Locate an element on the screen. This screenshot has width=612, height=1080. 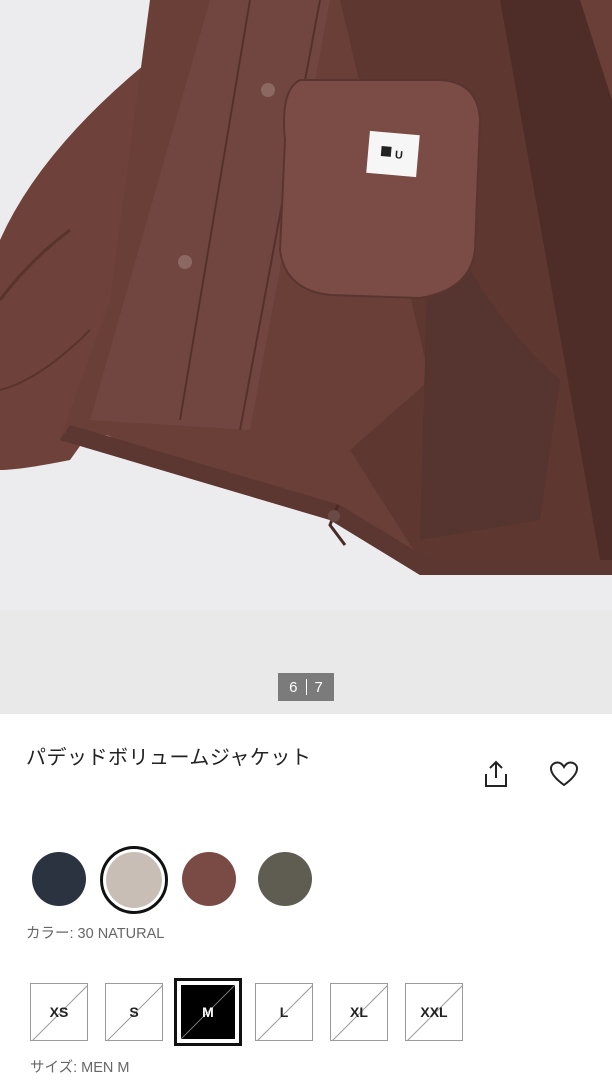
selected-color-label: カラー: 30 NATURAL is located at coordinates (95, 934).